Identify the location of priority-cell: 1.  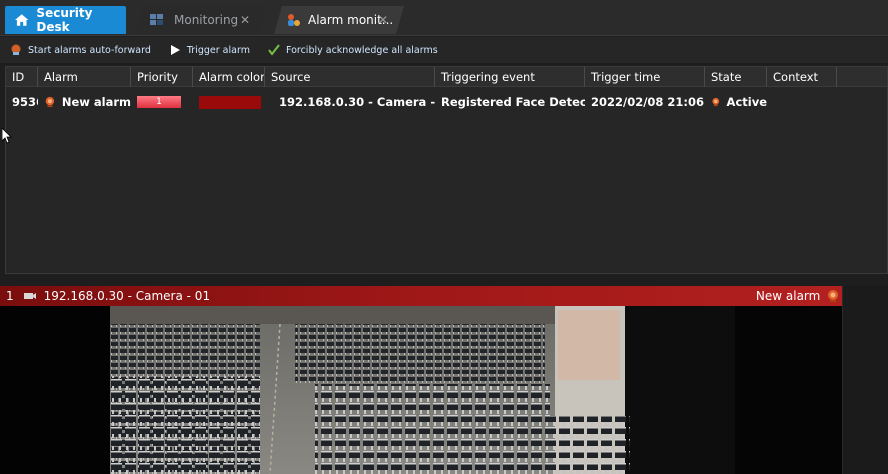
(162, 102).